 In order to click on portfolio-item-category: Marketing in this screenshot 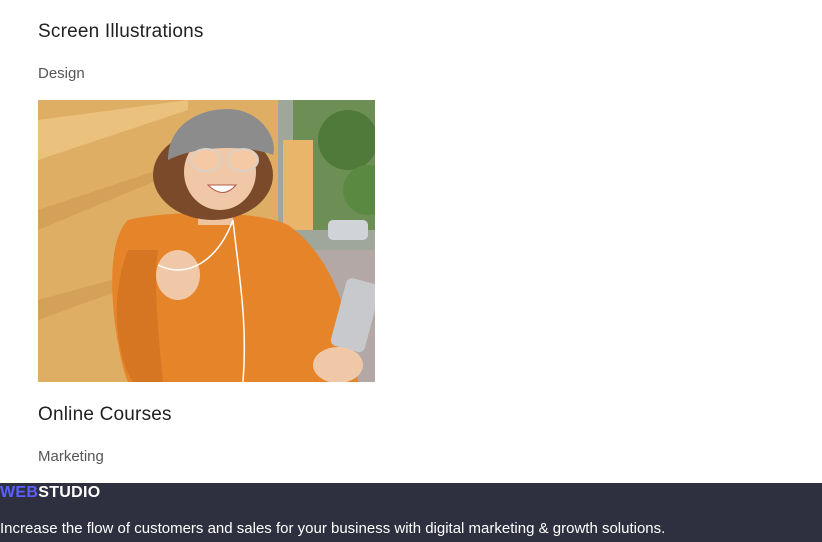, I will do `click(71, 456)`.